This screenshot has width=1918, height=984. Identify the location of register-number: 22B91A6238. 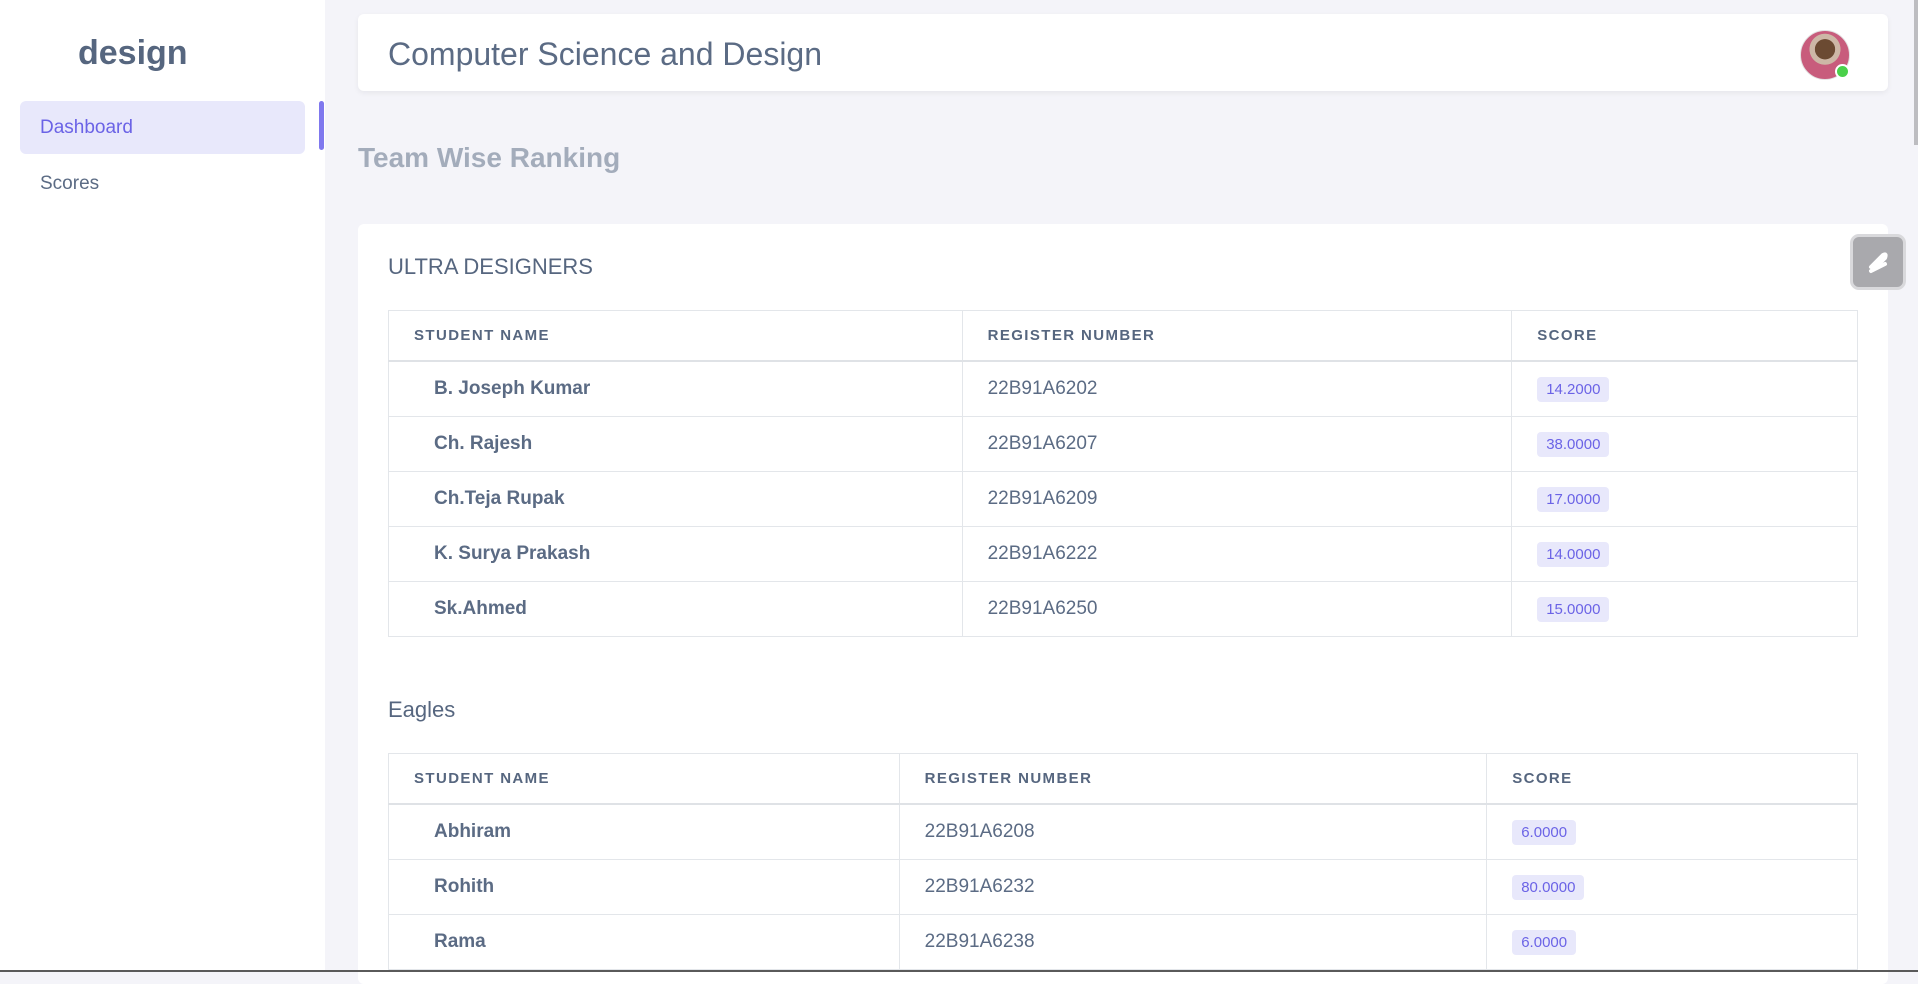
(1193, 942).